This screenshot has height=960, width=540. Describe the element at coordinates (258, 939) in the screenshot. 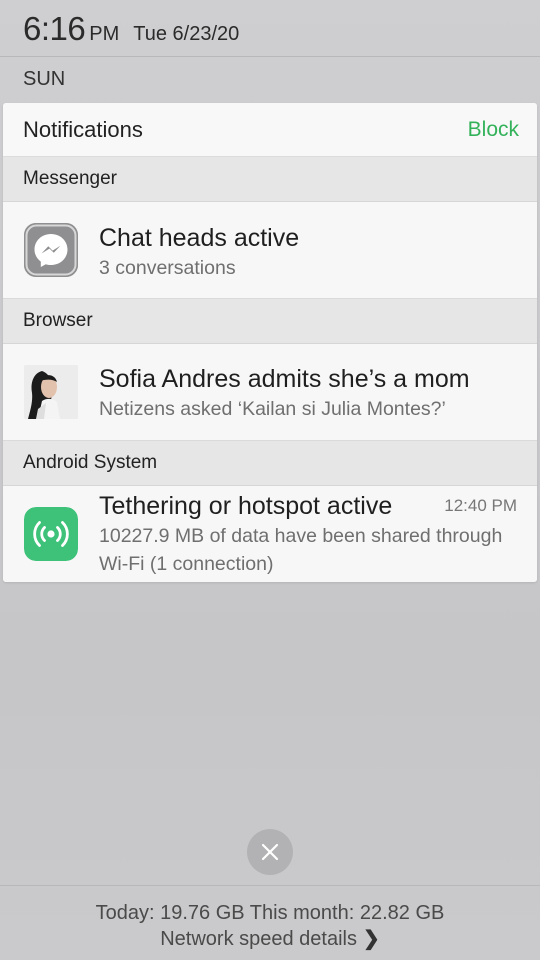

I see `network-speed-label: Network speed details` at that location.